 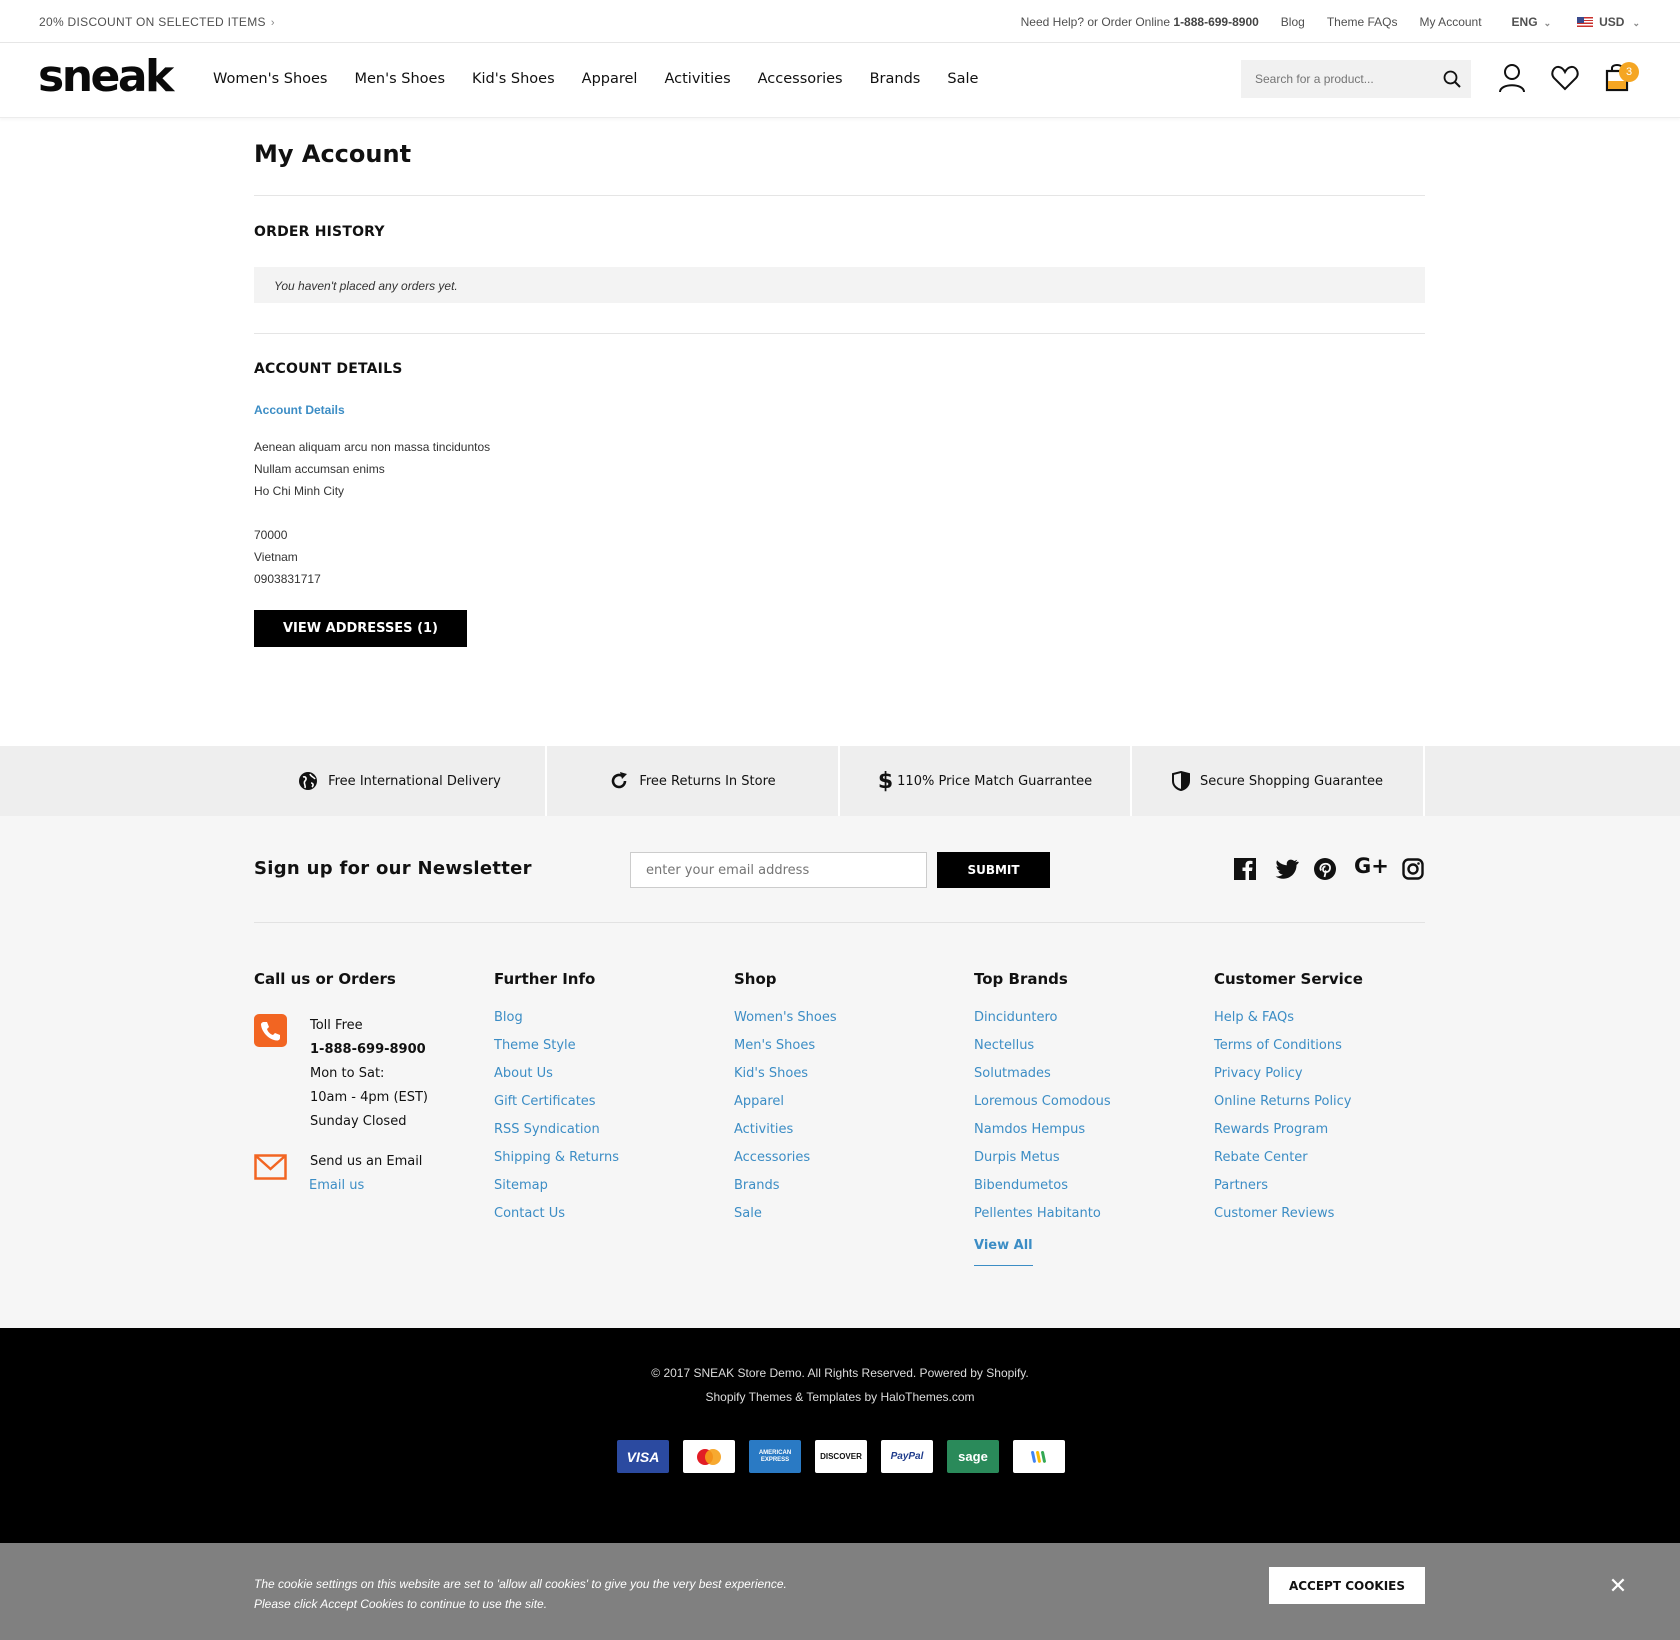 I want to click on feature-secure: Secure Shopping Guarantee, so click(x=1278, y=781).